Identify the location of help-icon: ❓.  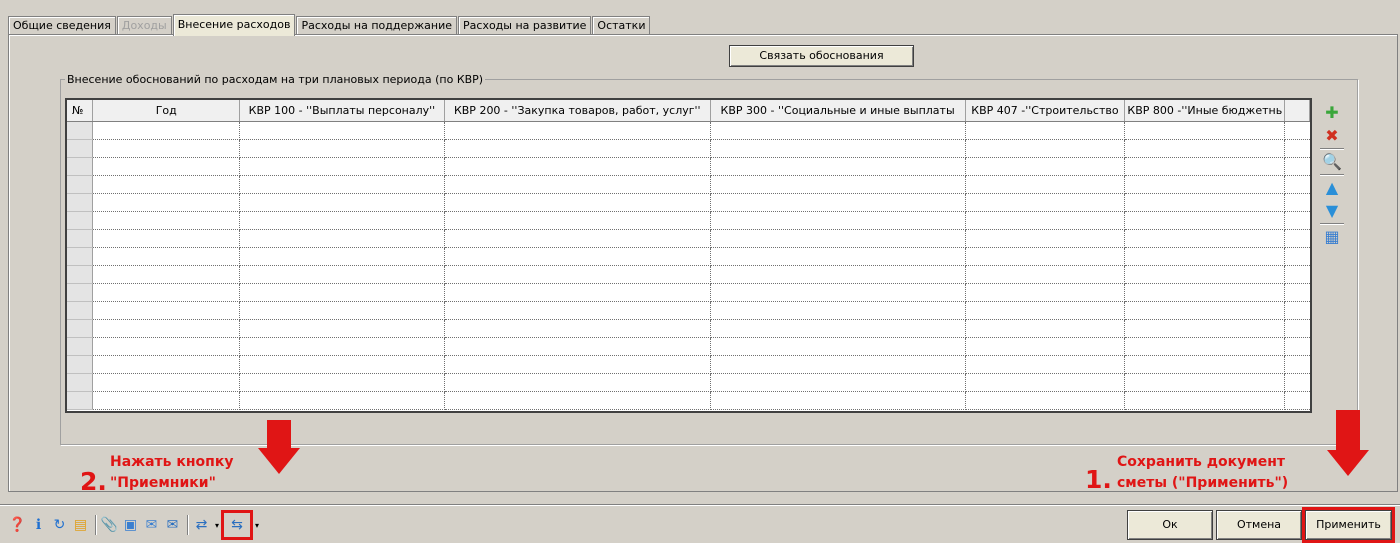
(17, 525).